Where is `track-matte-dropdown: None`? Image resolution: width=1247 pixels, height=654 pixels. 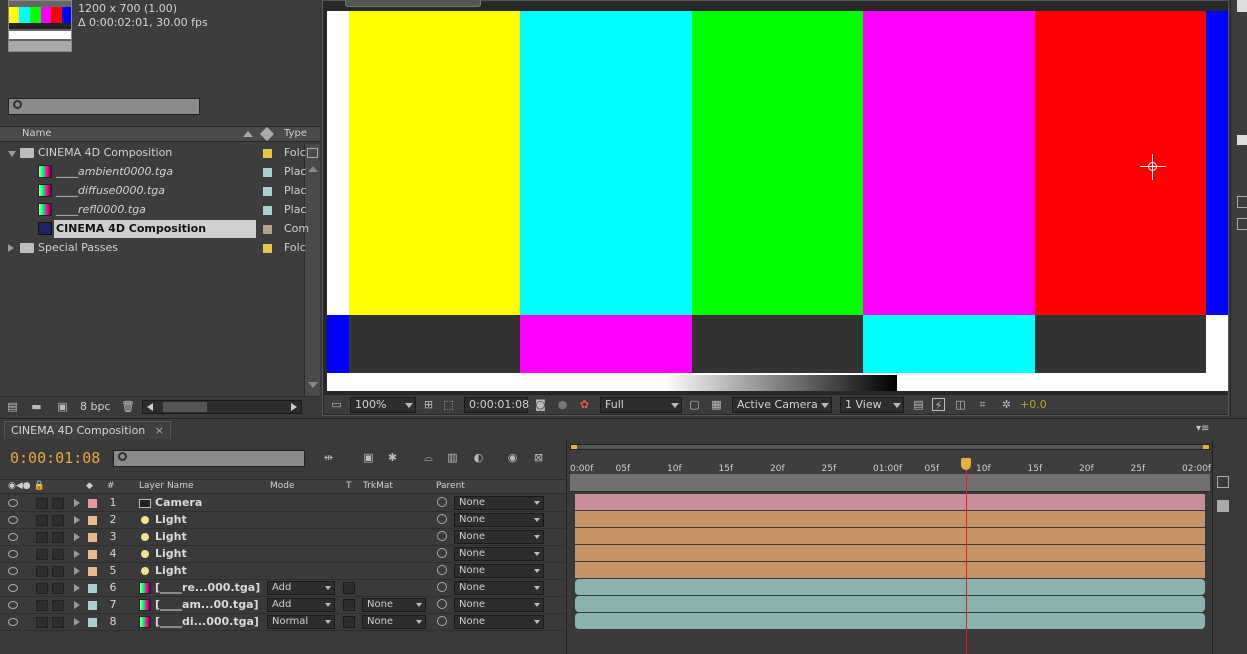
track-matte-dropdown: None is located at coordinates (394, 605).